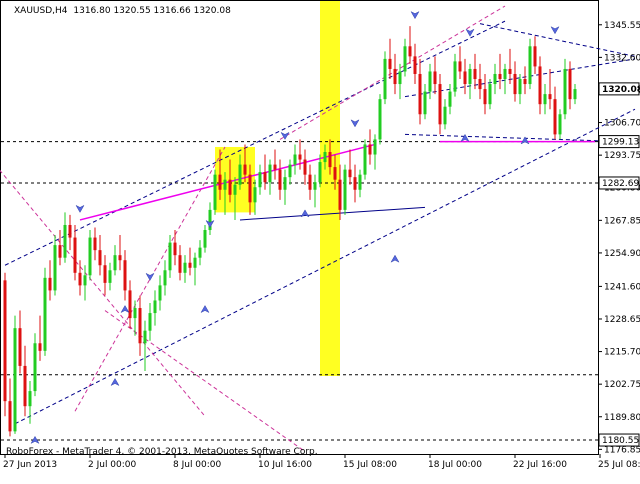  Describe the element at coordinates (622, 287) in the screenshot. I see `y-tick-label: 1241.60` at that location.